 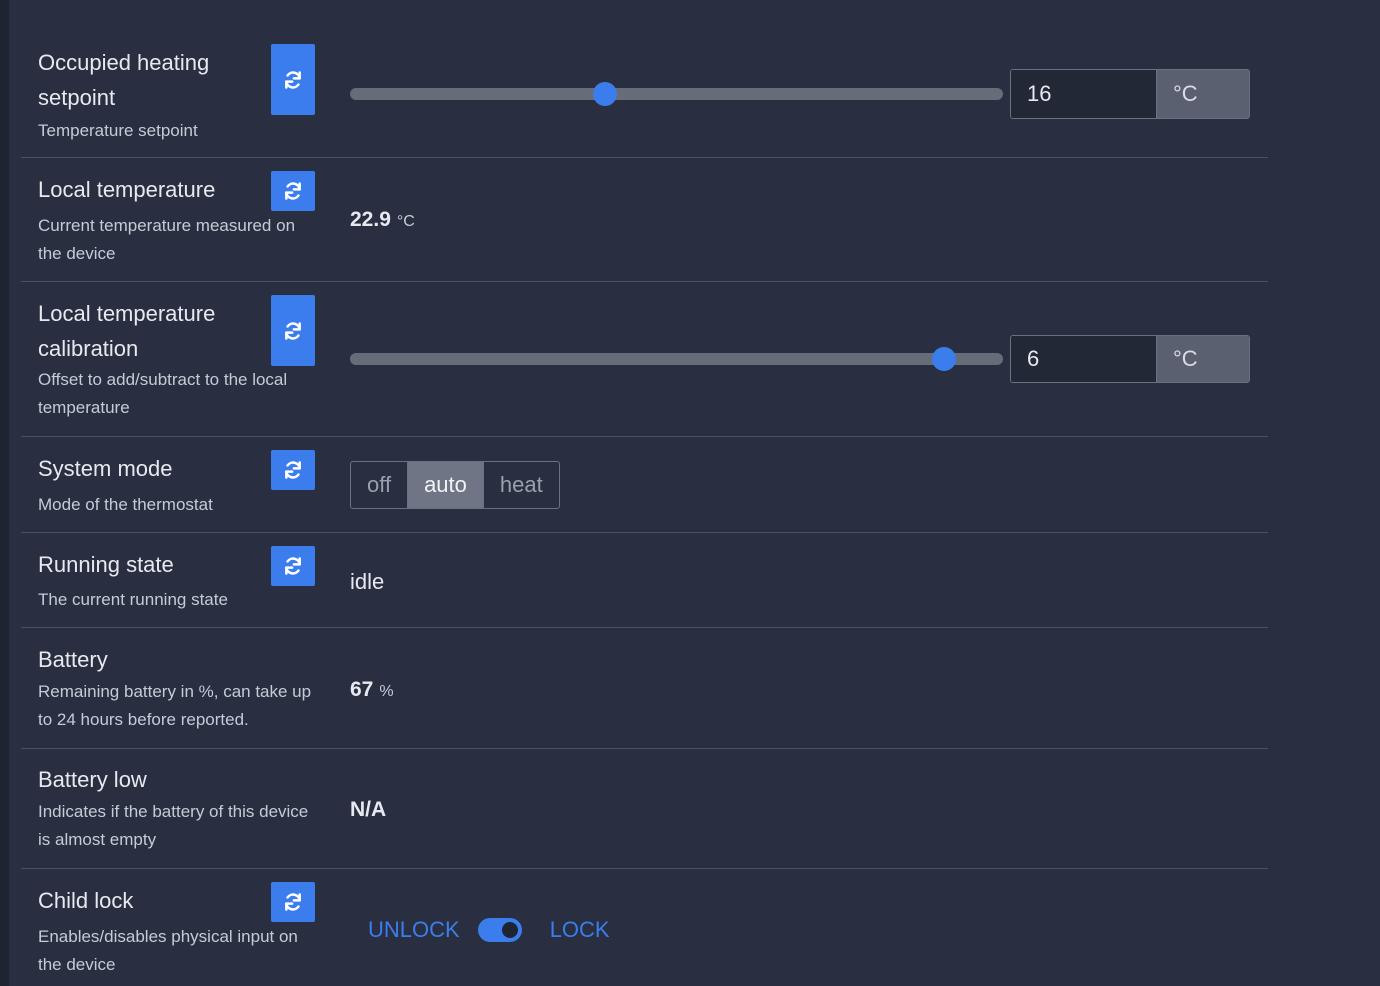 I want to click on calibration-number-field: °C, so click(x=1130, y=359).